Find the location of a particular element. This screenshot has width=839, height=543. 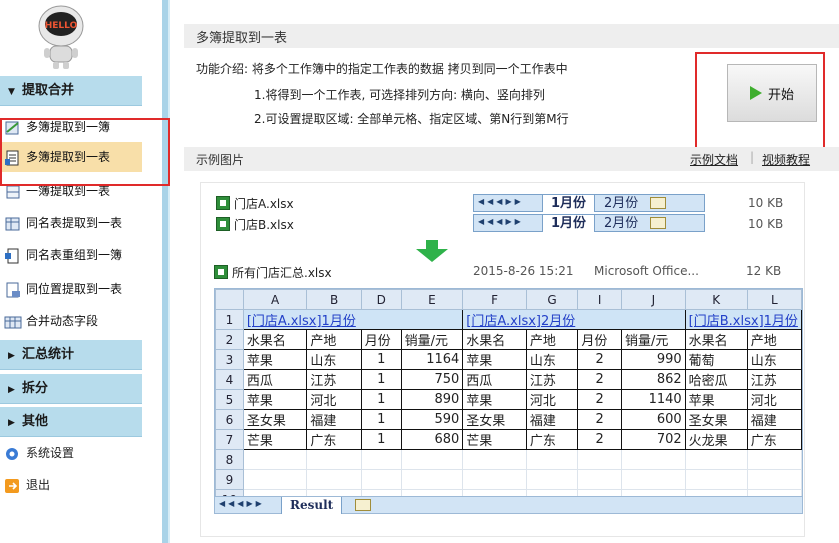

feature-line-2: 2.可设置提取区域: 全部单元格、指定区域、第N行到第M行 is located at coordinates (411, 119).